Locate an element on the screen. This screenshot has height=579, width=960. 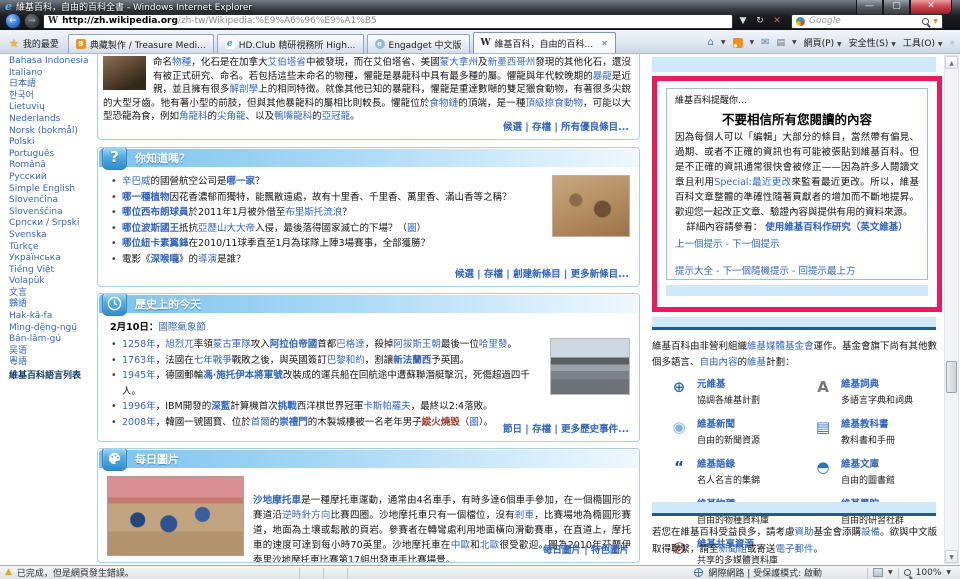
scroll-up-icon: ▲ is located at coordinates (951, 62).